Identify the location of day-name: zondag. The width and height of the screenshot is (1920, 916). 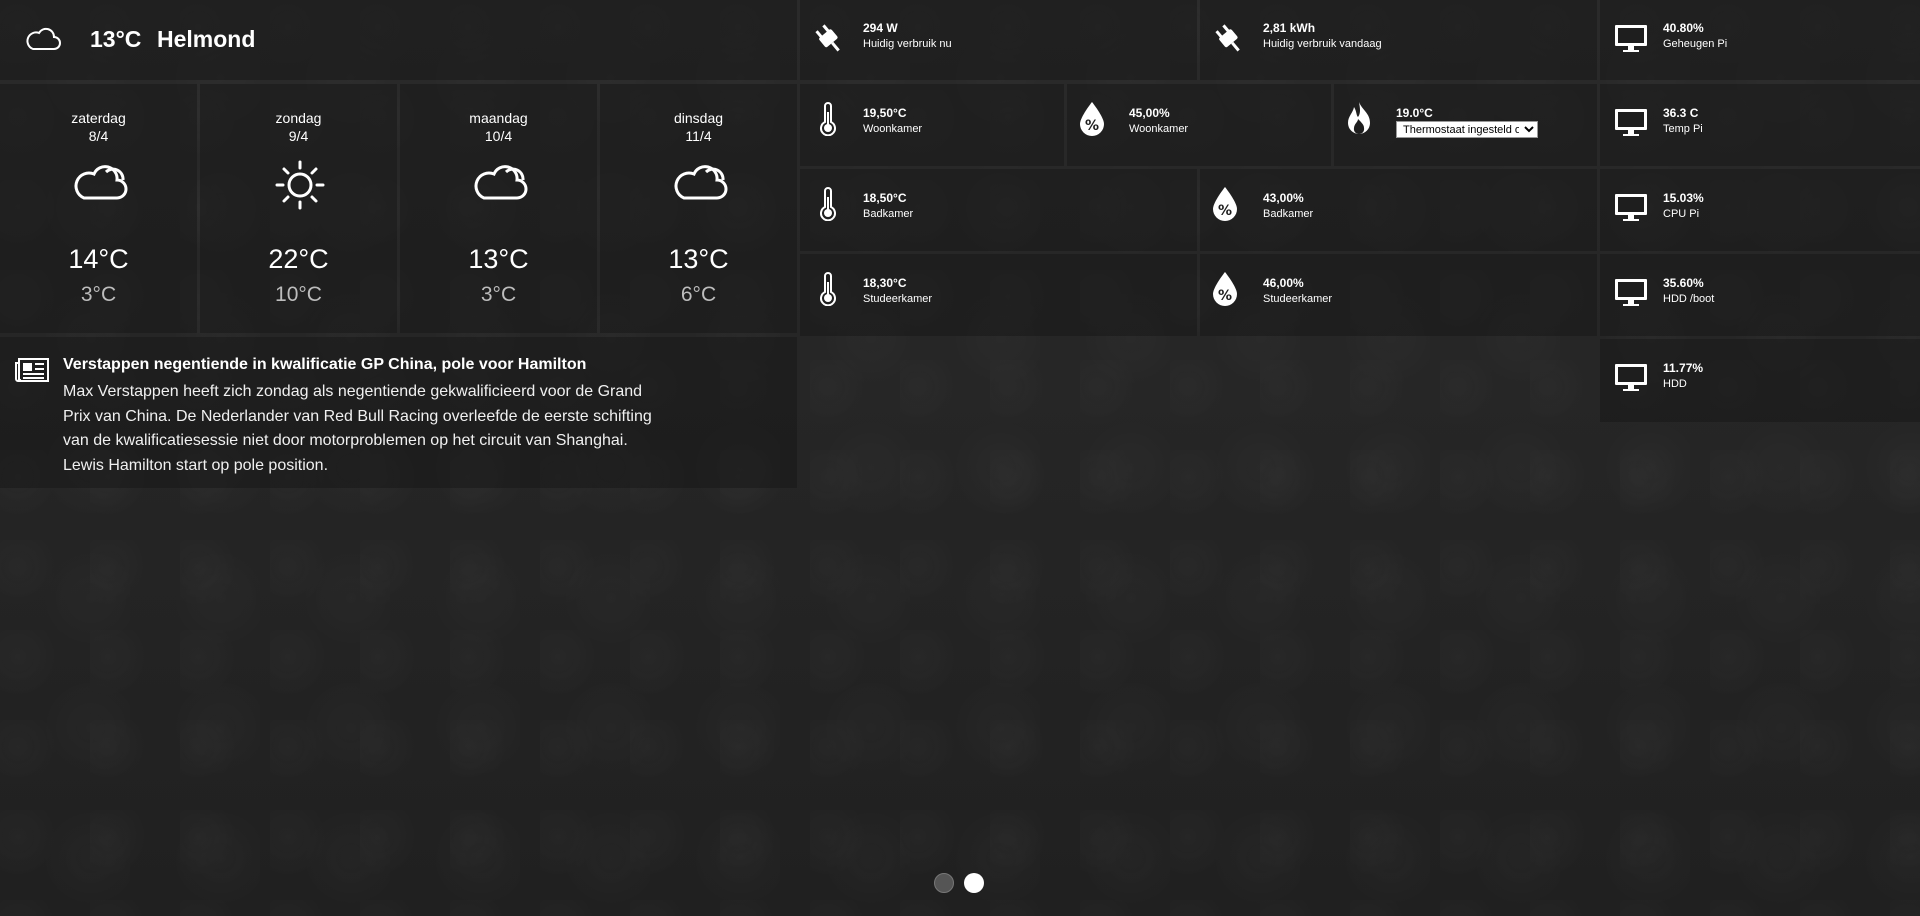
(298, 118).